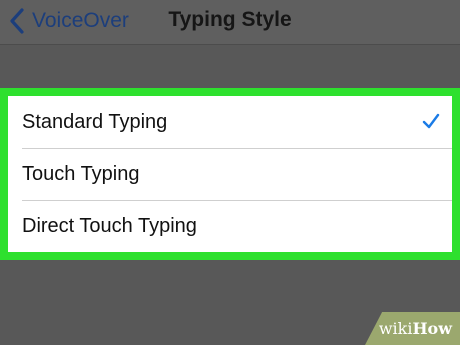  What do you see at coordinates (95, 121) in the screenshot?
I see `option-label: Standard Typing` at bounding box center [95, 121].